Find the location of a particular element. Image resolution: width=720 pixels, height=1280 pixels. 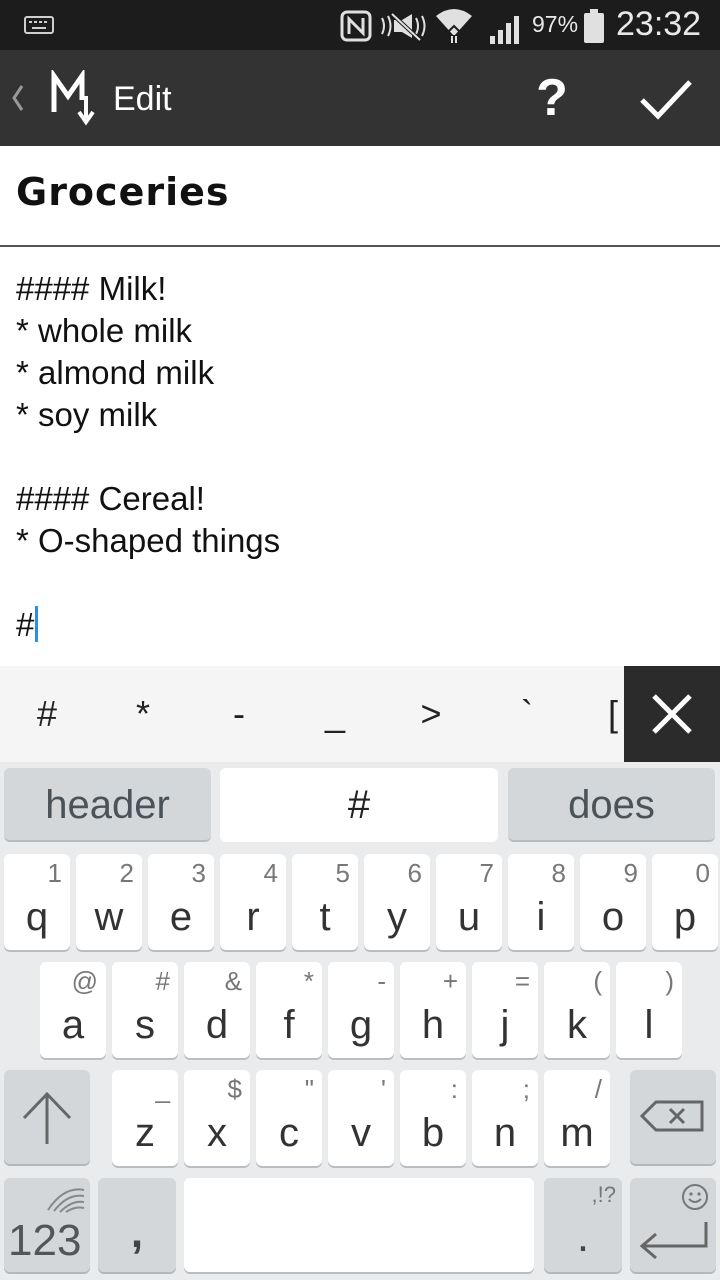

key-label: y is located at coordinates (397, 917).